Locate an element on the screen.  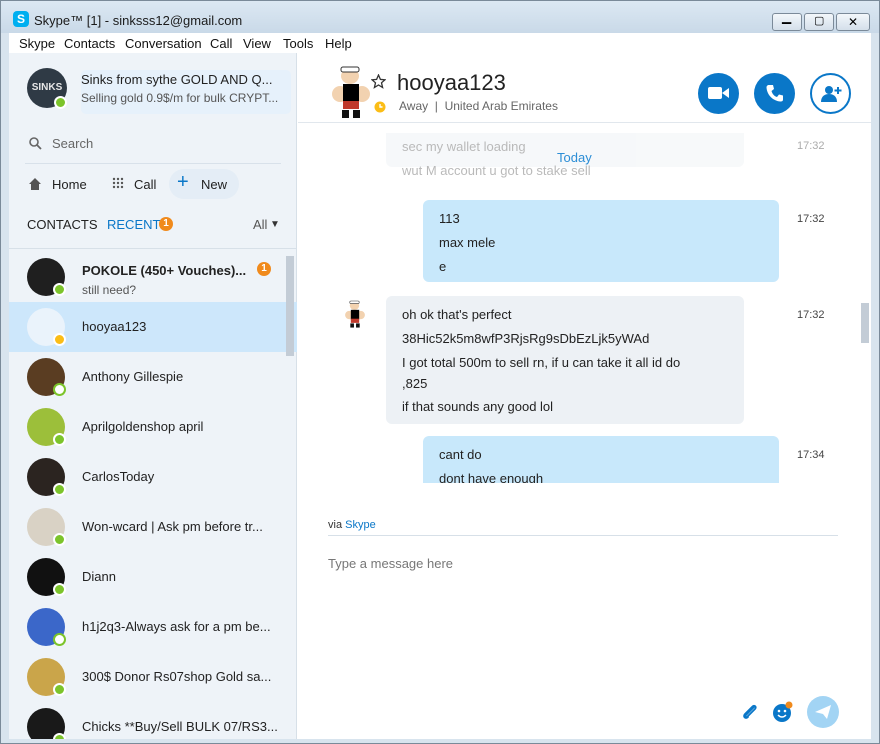
contact-row: hooyaa123 is located at coordinates (153, 327).